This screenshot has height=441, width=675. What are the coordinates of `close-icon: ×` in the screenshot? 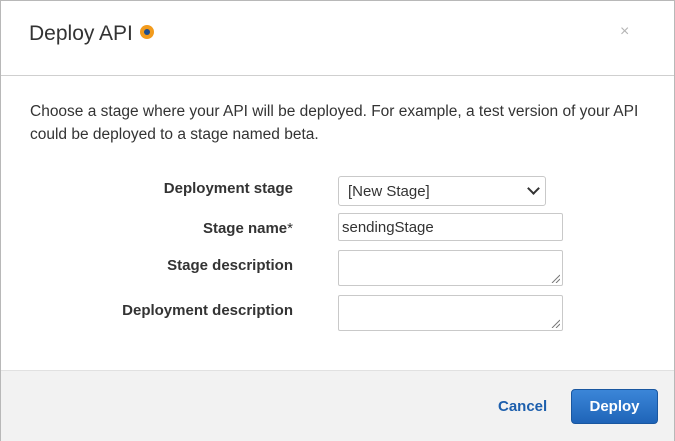 It's located at (624, 32).